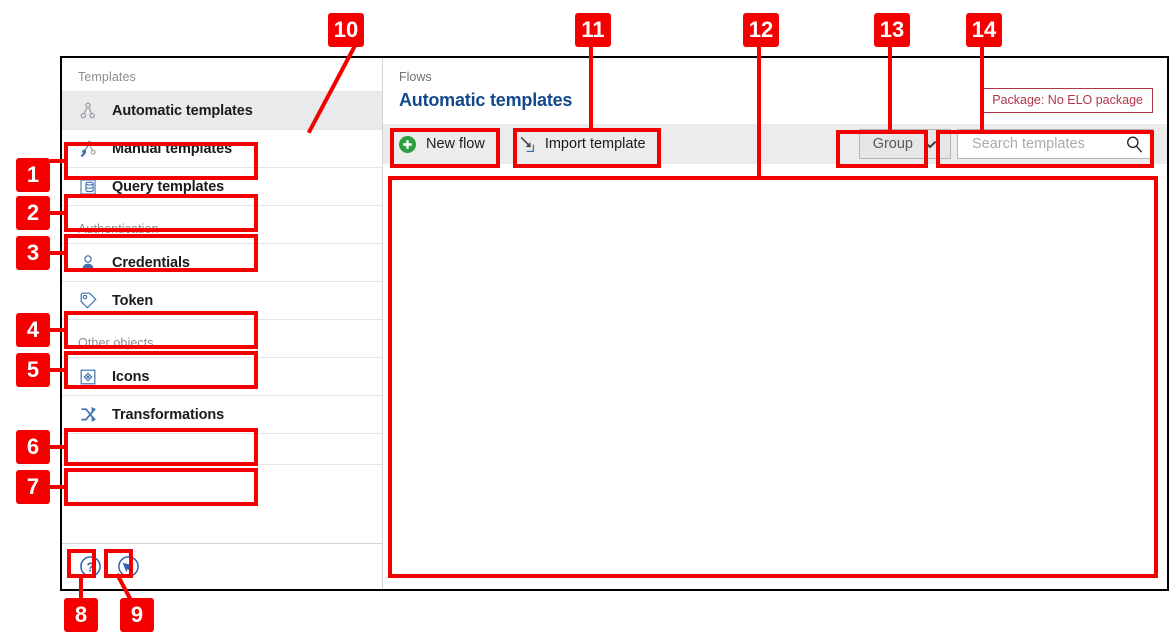  Describe the element at coordinates (33, 253) in the screenshot. I see `annotation-badge-3: 3` at that location.